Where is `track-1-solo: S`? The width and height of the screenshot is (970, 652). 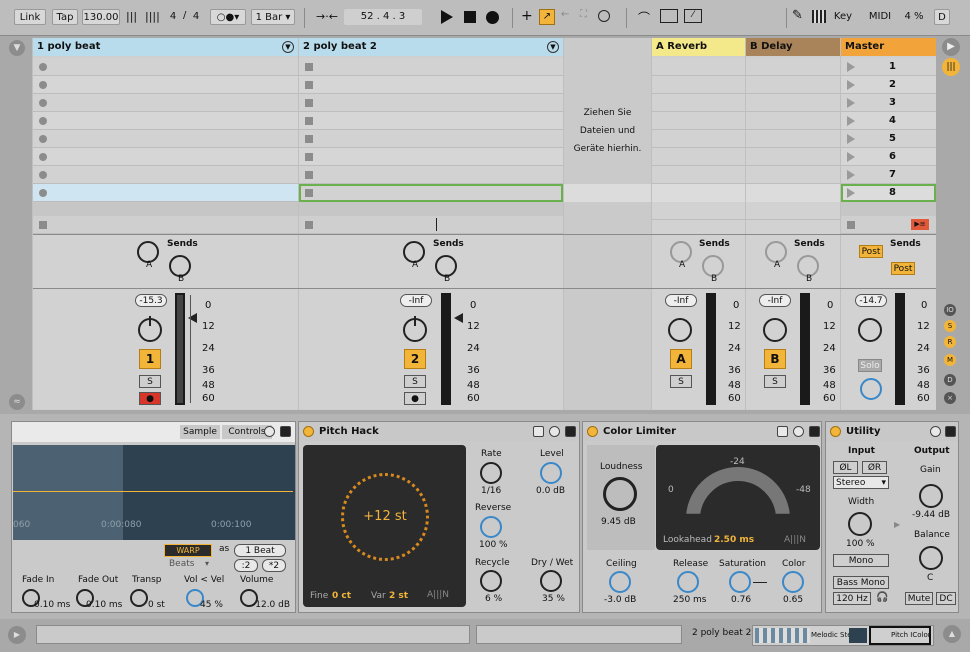
track-1-solo: S is located at coordinates (150, 381).